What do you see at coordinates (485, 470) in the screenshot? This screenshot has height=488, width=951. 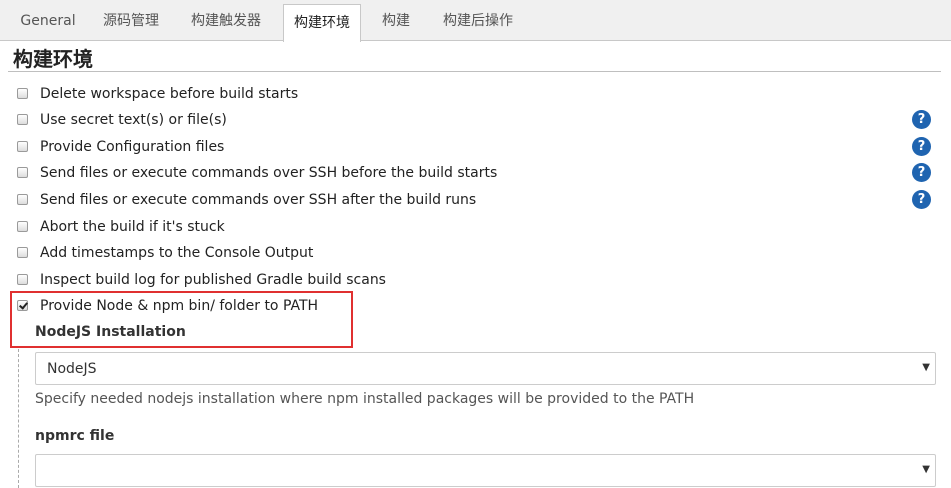 I see `npmrc-file-select: ▼` at bounding box center [485, 470].